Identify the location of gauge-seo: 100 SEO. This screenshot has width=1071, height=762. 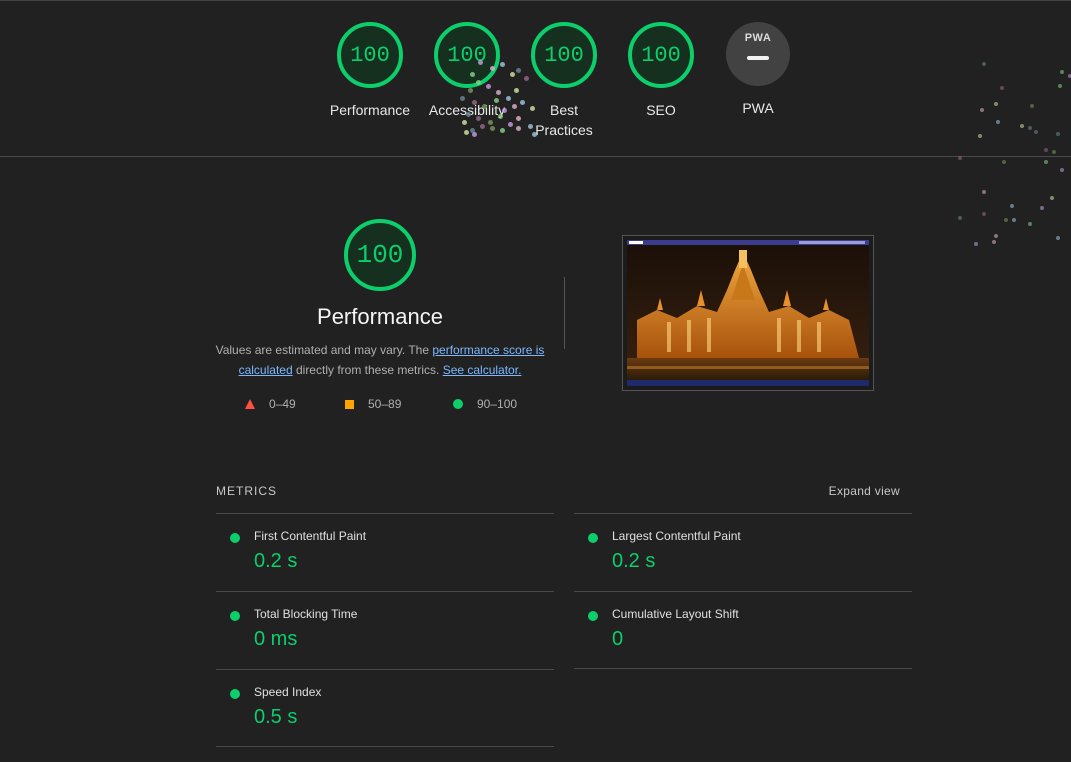
(661, 71).